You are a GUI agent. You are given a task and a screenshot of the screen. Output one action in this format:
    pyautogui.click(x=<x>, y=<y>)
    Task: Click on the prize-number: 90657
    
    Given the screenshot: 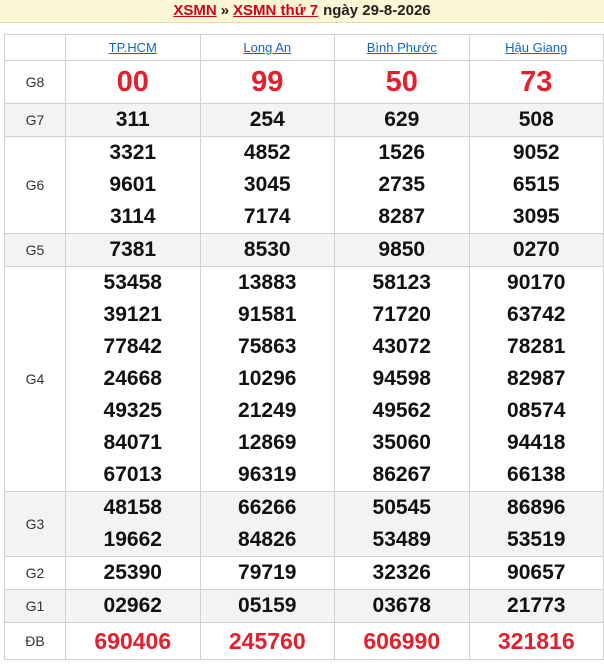 What is the action you would take?
    pyautogui.click(x=536, y=572)
    